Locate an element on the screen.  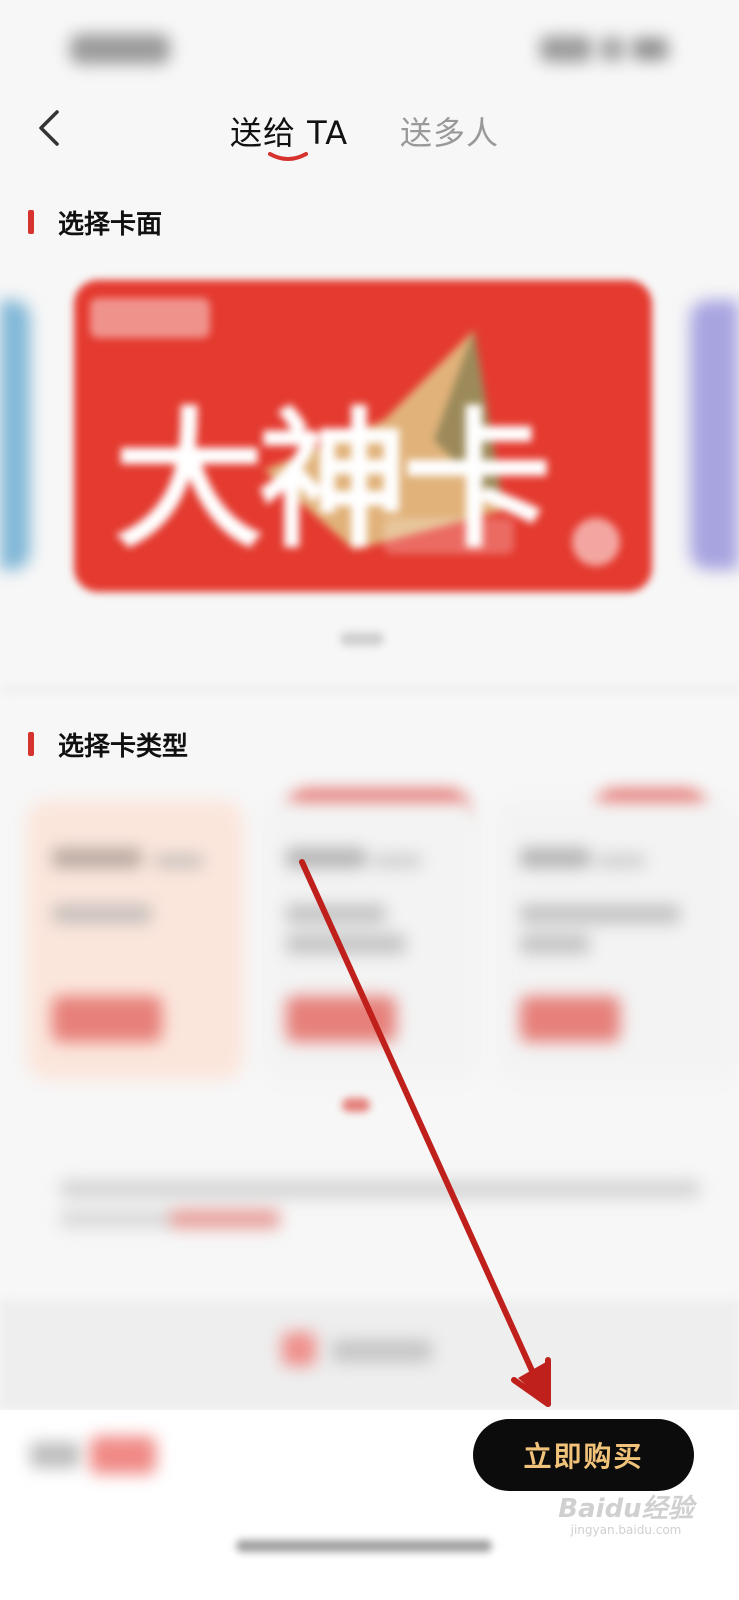
purchase-notice is located at coordinates (370, 1202).